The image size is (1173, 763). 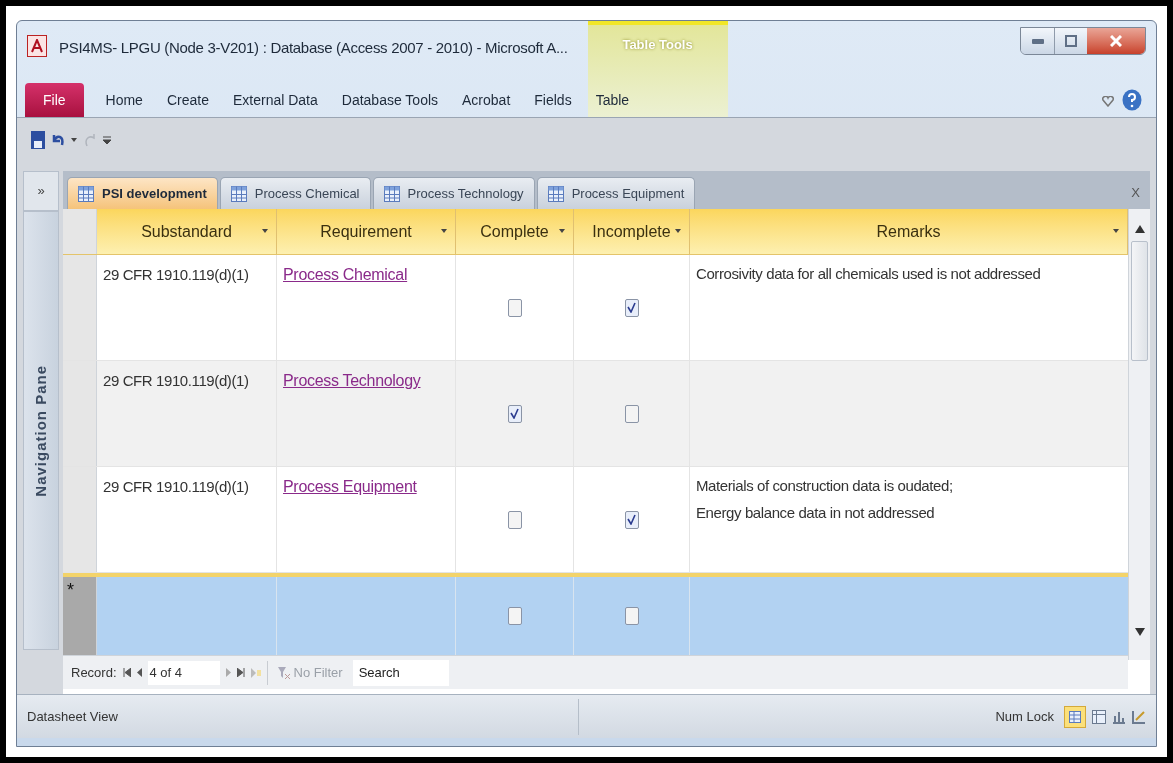 I want to click on datasheet-view-button, so click(x=1075, y=716).